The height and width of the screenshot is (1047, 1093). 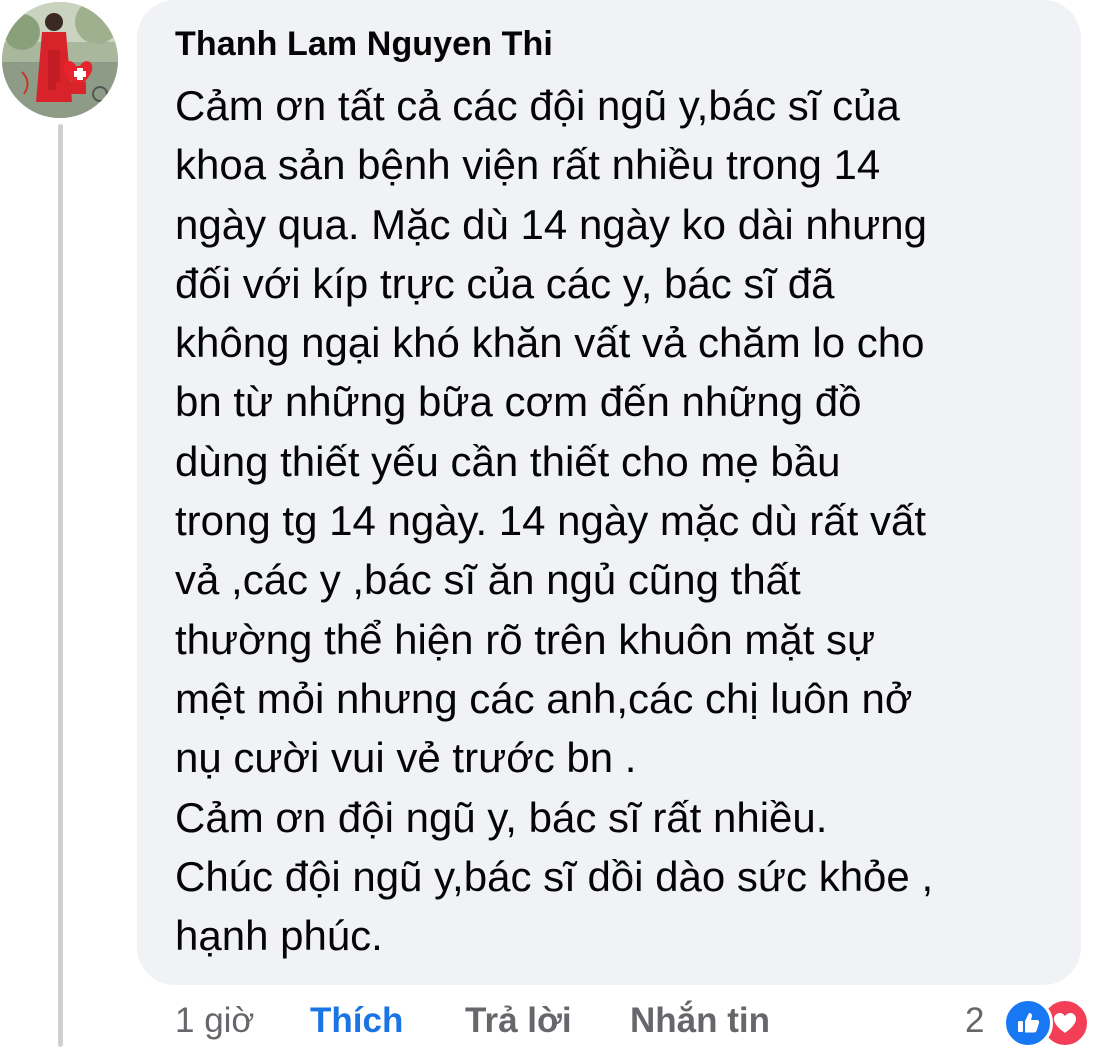 What do you see at coordinates (700, 1021) in the screenshot?
I see `message-button: Nhắn tin` at bounding box center [700, 1021].